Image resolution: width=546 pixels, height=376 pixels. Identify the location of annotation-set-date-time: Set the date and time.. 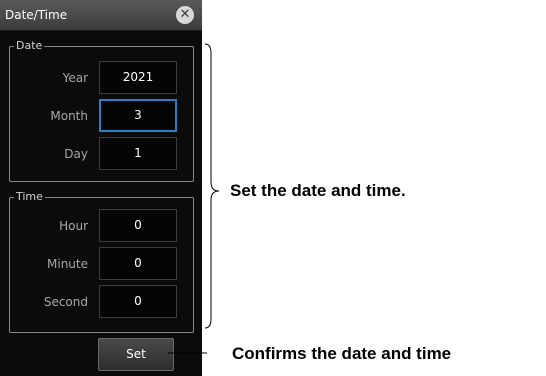
(318, 190).